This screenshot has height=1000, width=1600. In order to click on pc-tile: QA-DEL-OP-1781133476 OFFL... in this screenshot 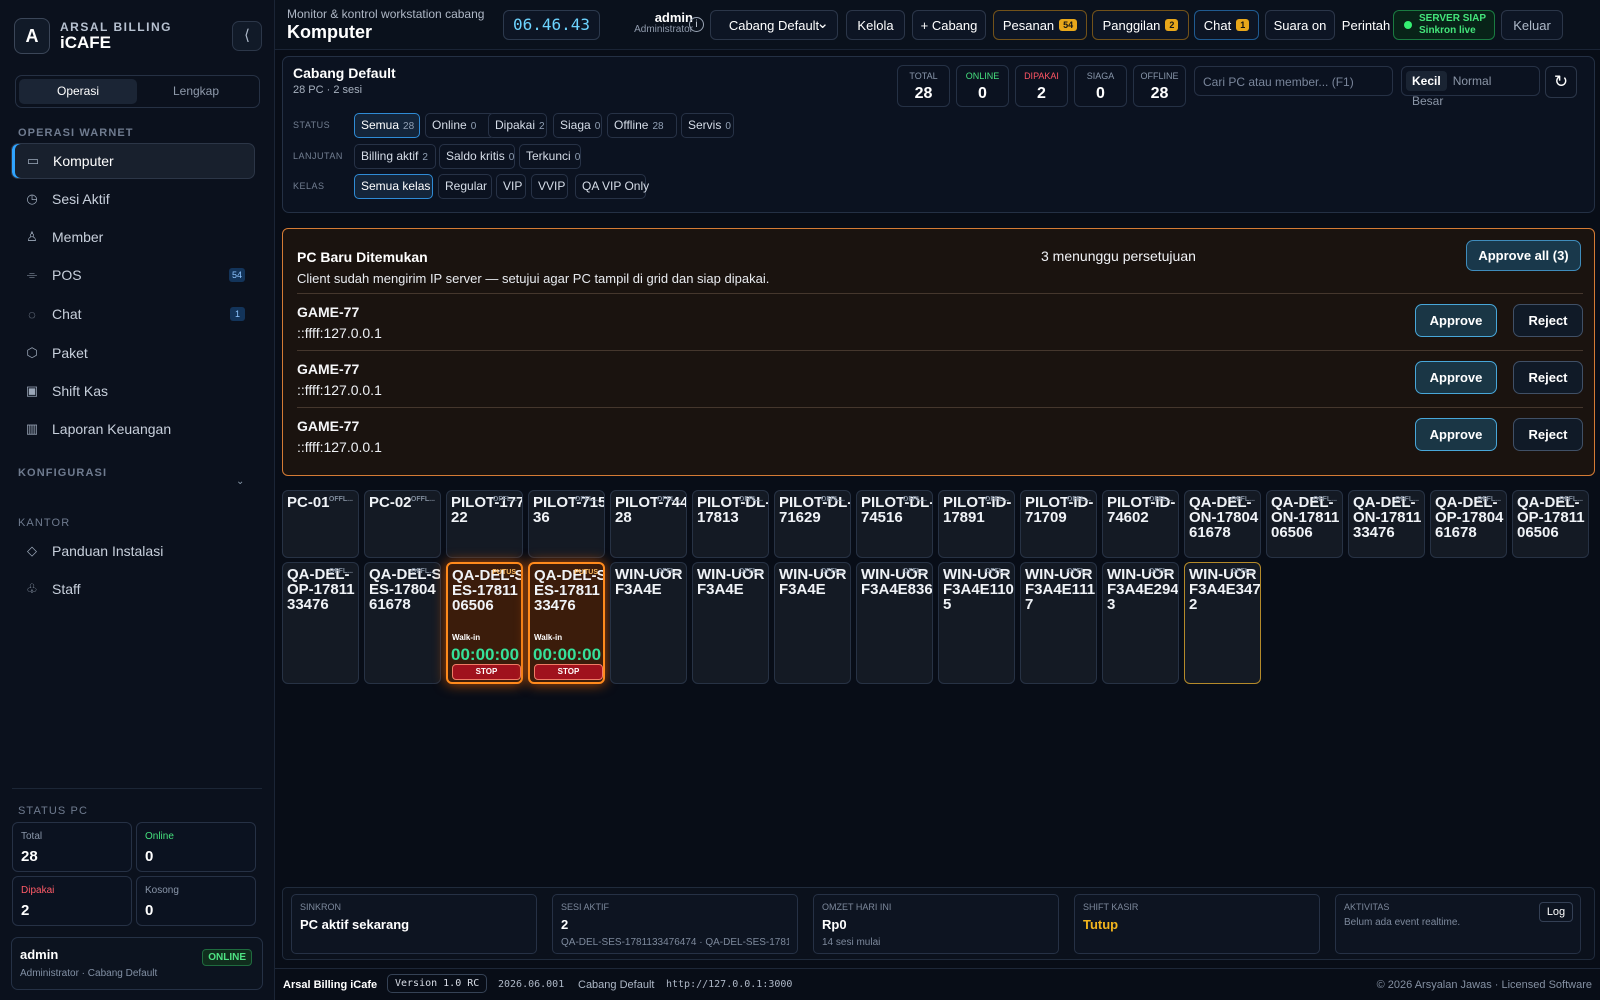, I will do `click(320, 623)`.